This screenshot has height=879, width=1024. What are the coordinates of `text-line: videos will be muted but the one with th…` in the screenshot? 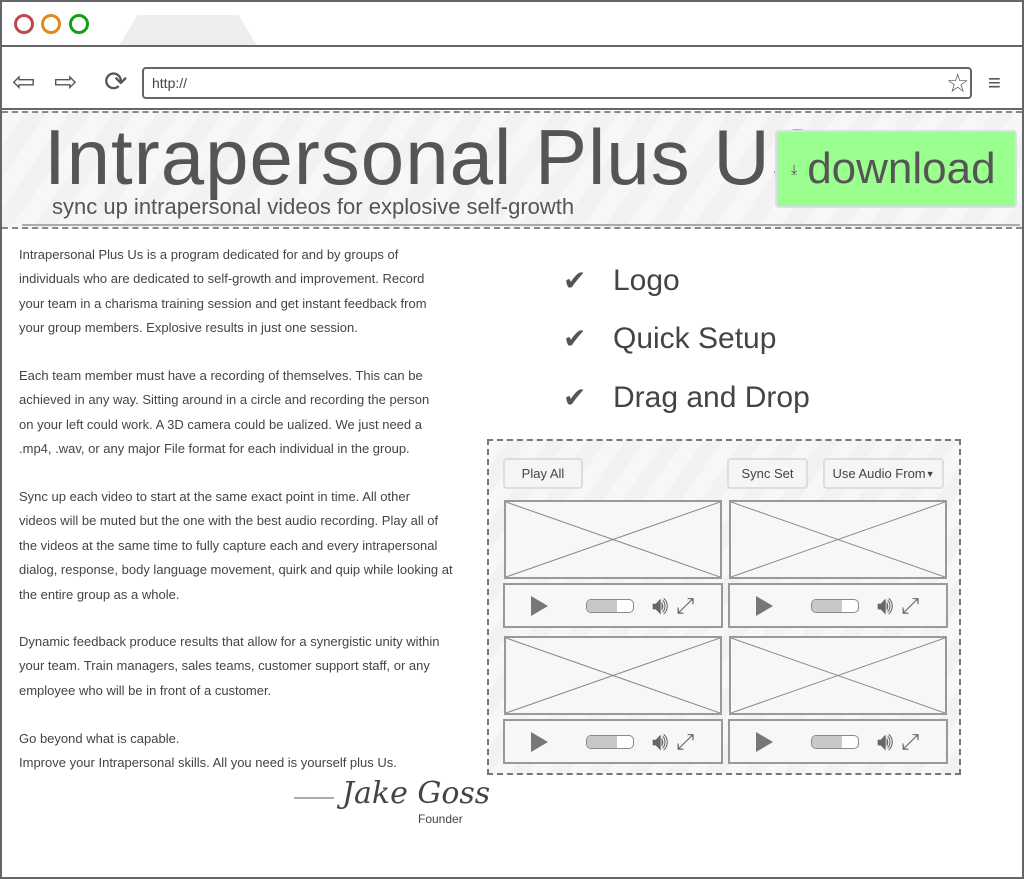 It's located at (229, 521).